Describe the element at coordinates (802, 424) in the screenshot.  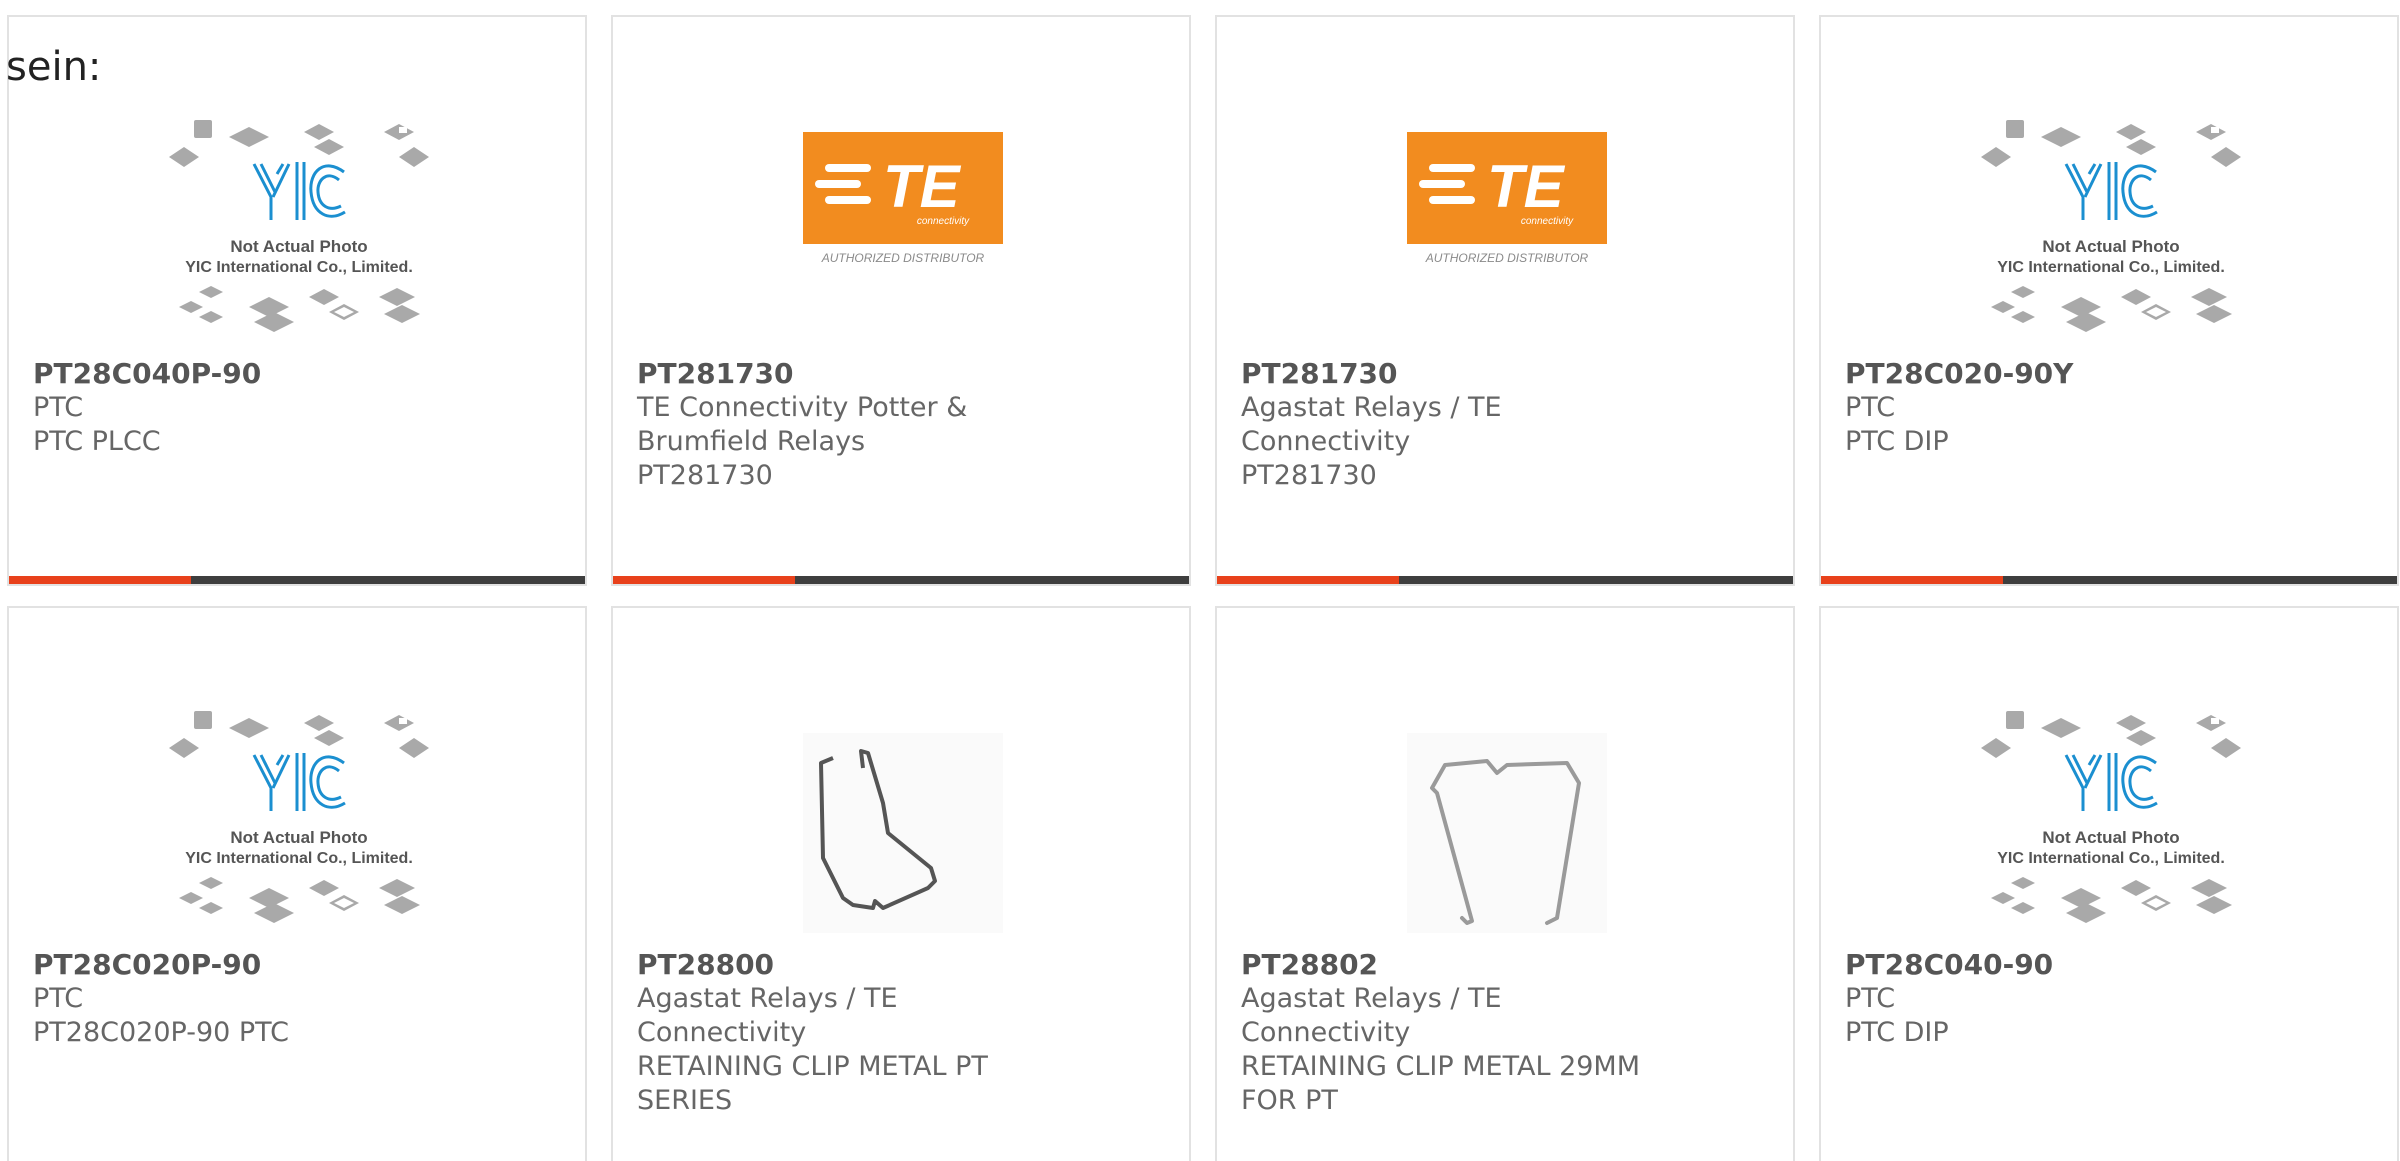
I see `manufacturer: TE Connectivity Potter & Brumfield Relays` at that location.